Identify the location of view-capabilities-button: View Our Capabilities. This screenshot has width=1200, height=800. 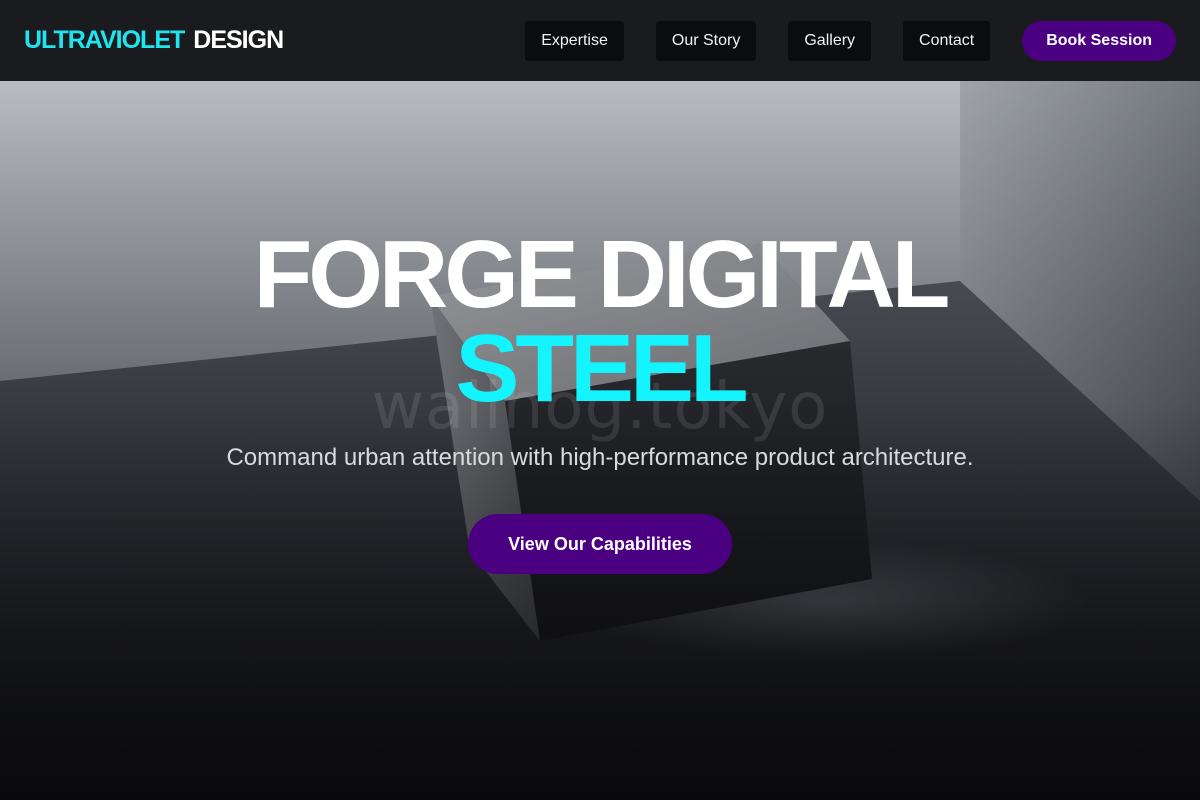
(600, 544).